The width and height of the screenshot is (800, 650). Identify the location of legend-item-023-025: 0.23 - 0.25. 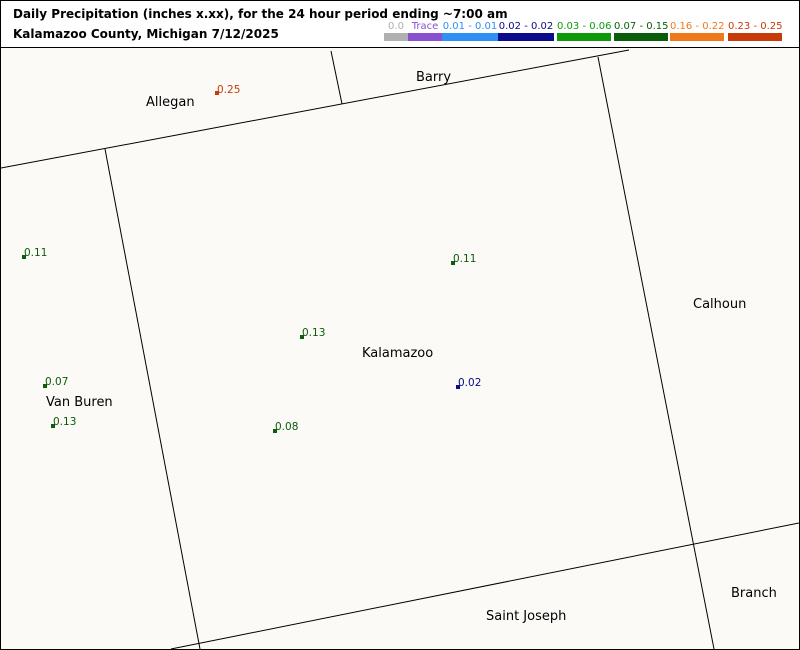
(755, 31).